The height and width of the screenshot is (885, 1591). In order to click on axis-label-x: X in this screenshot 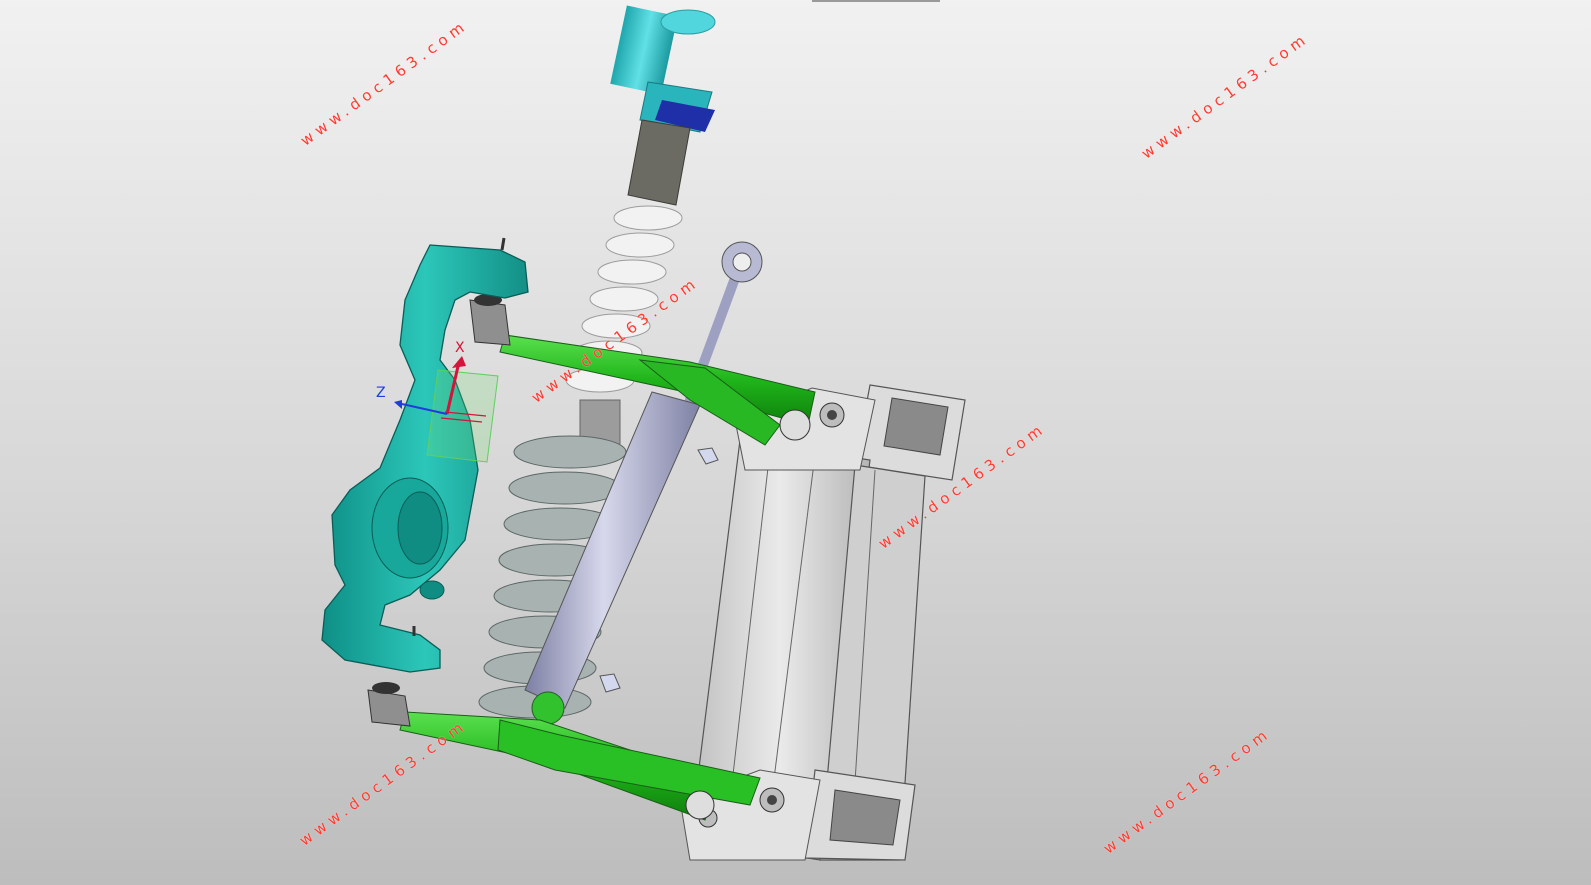, I will do `click(460, 348)`.